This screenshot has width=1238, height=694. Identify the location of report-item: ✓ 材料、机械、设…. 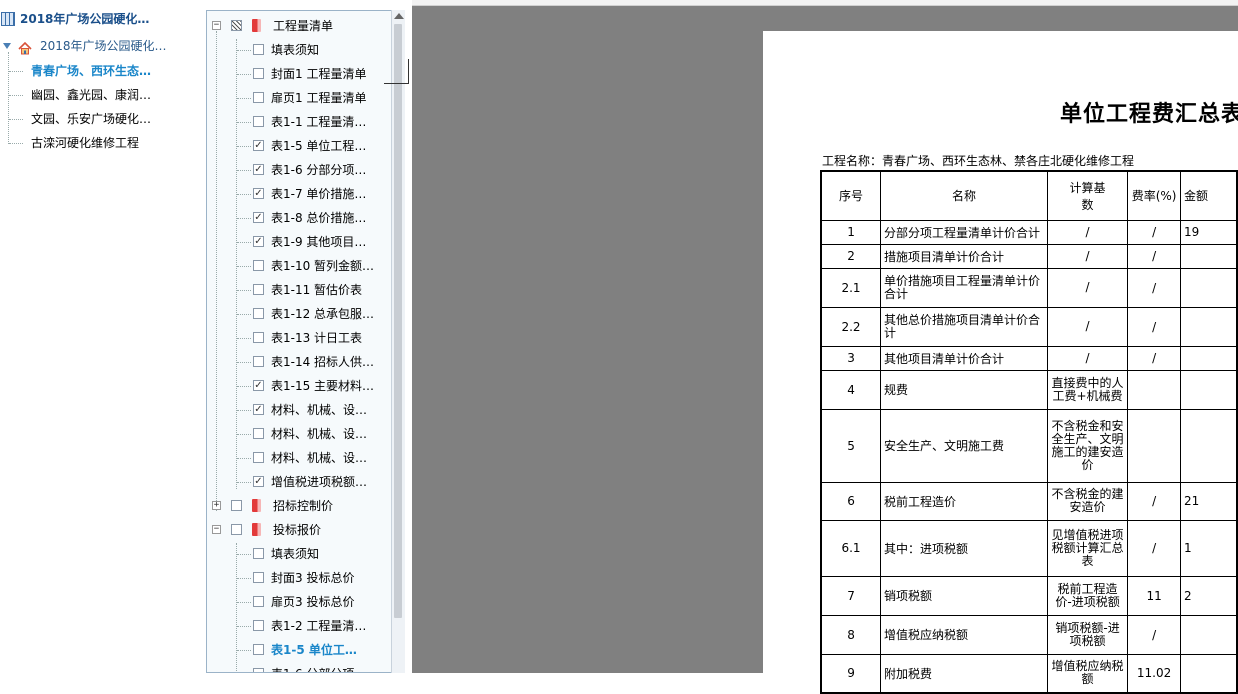
(299, 410).